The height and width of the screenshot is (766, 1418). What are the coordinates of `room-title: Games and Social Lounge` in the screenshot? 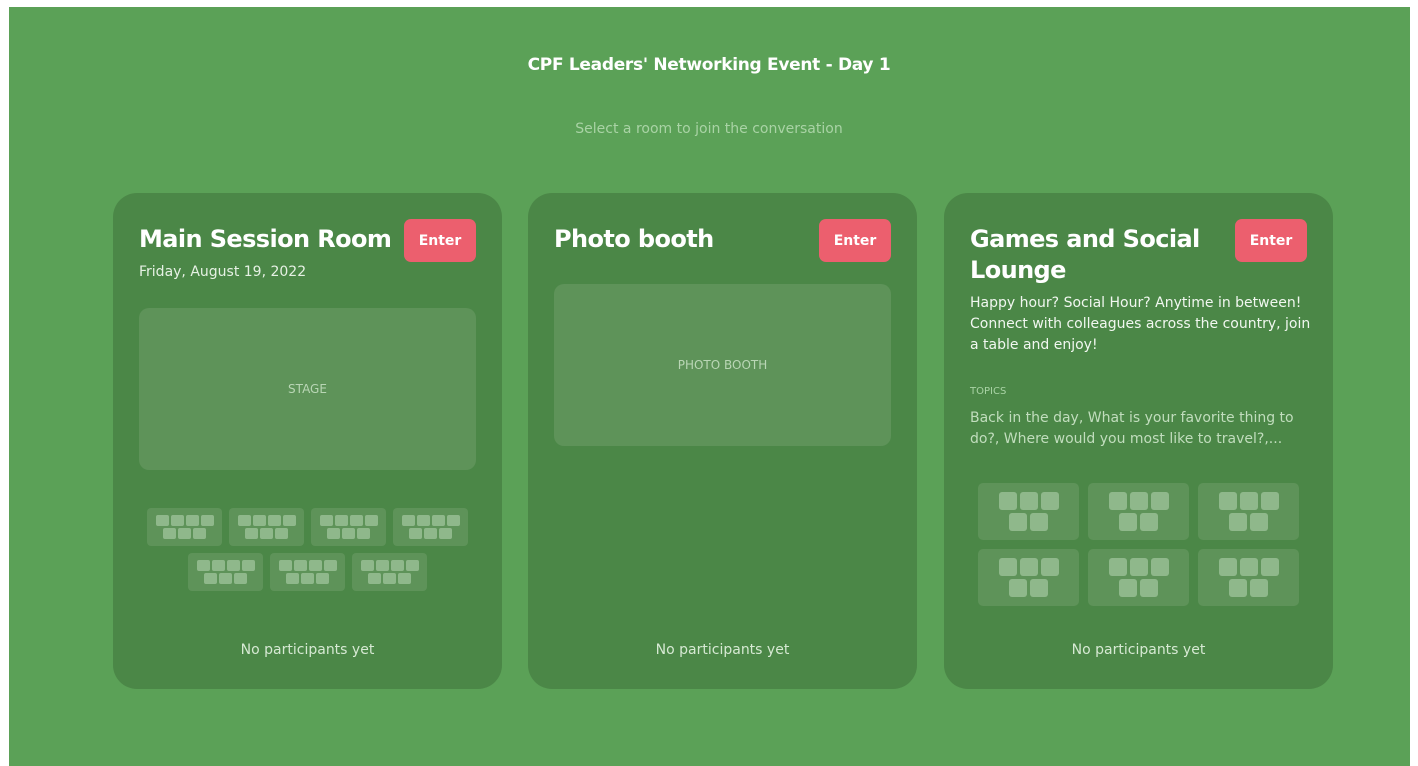 It's located at (1085, 254).